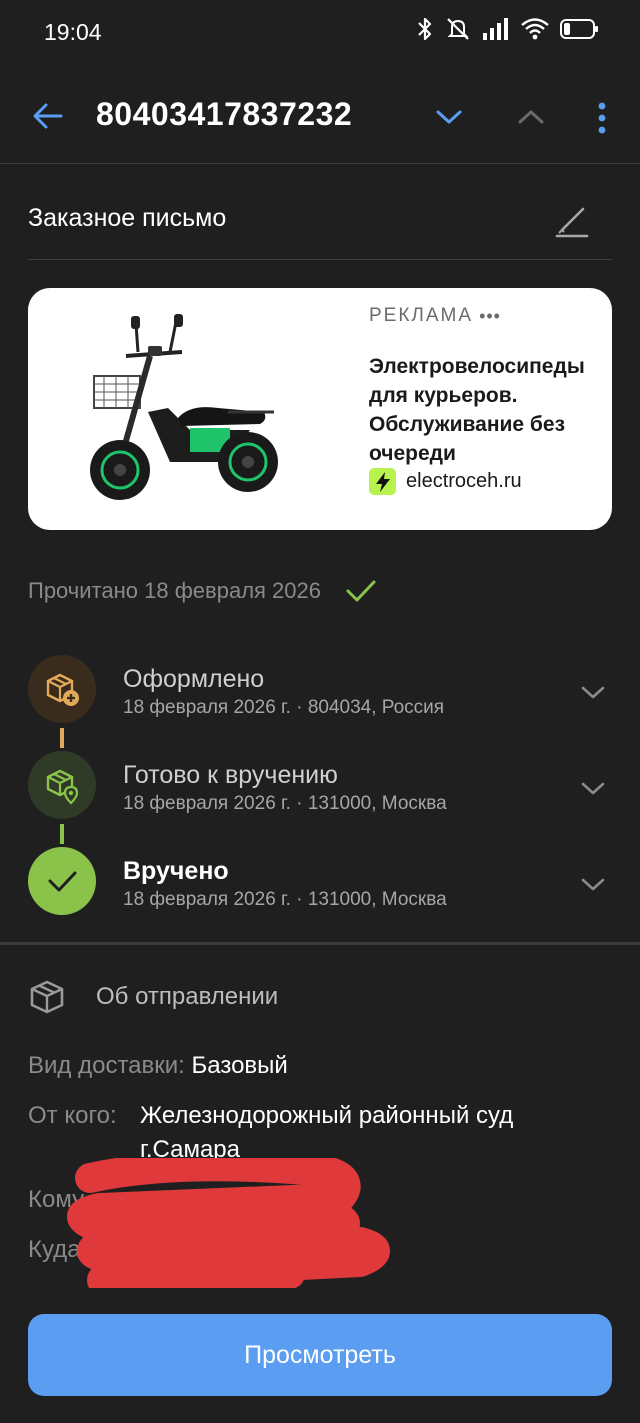  What do you see at coordinates (187, 996) in the screenshot?
I see `about-title: Об отправлении` at bounding box center [187, 996].